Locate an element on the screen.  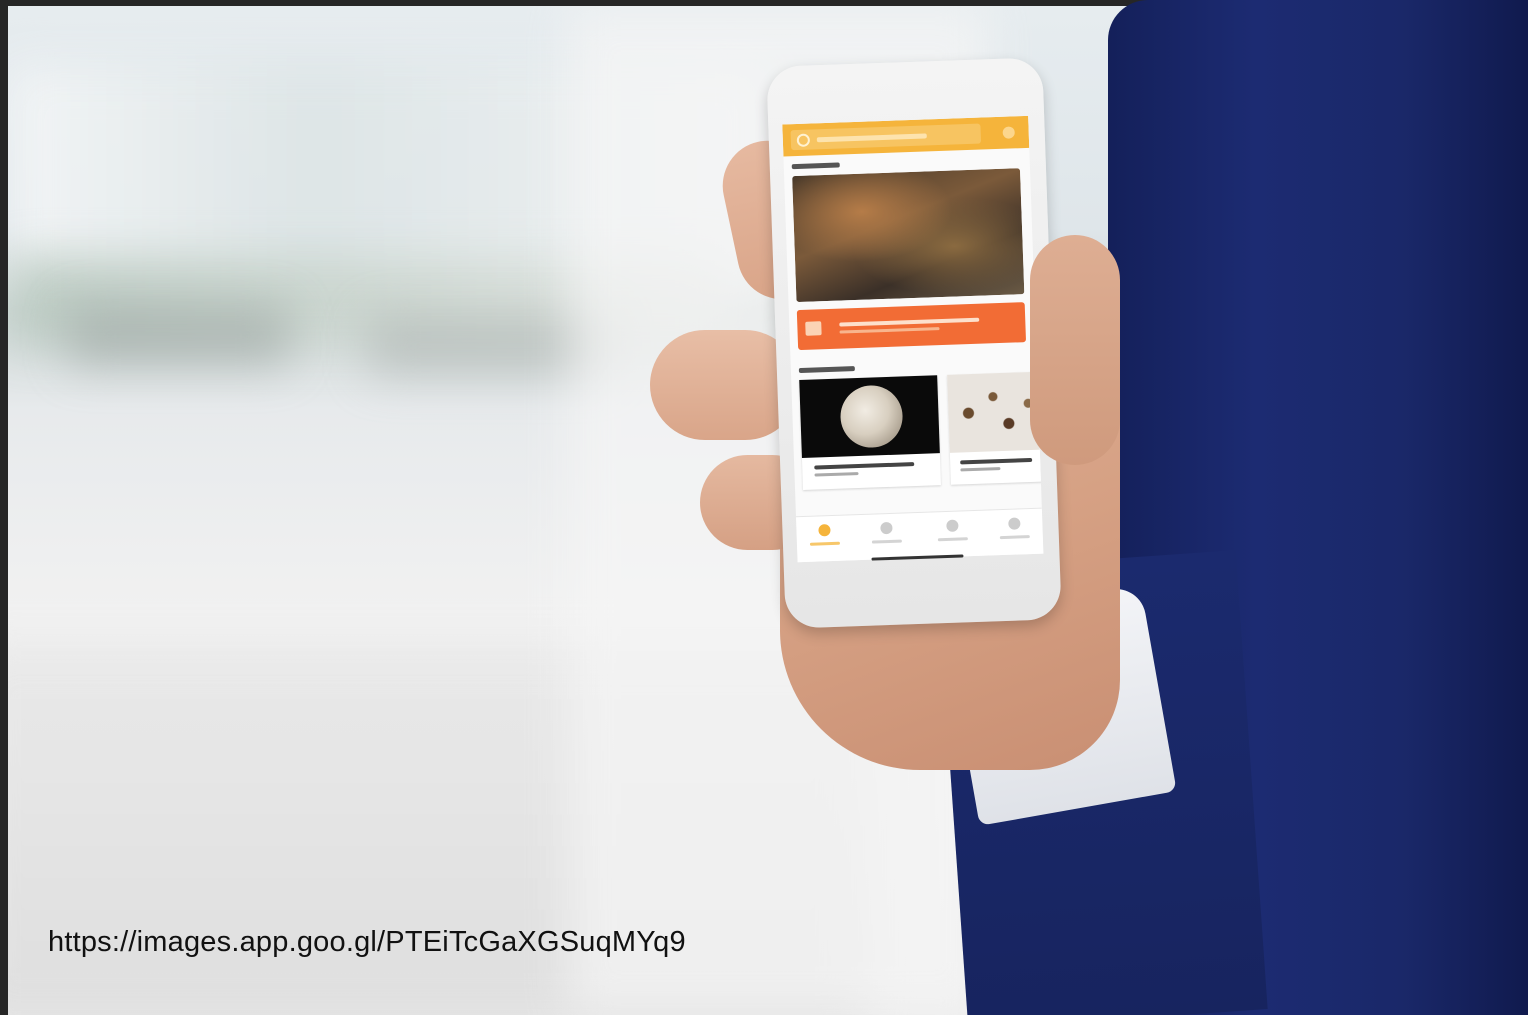
hero-image is located at coordinates (908, 235).